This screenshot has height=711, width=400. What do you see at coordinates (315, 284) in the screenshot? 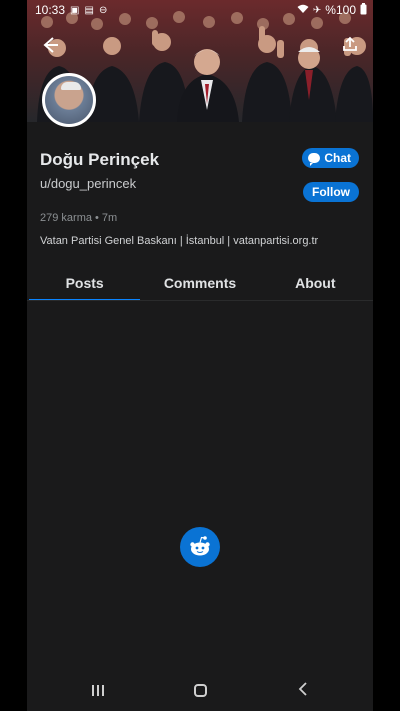
I see `tab-about: About` at bounding box center [315, 284].